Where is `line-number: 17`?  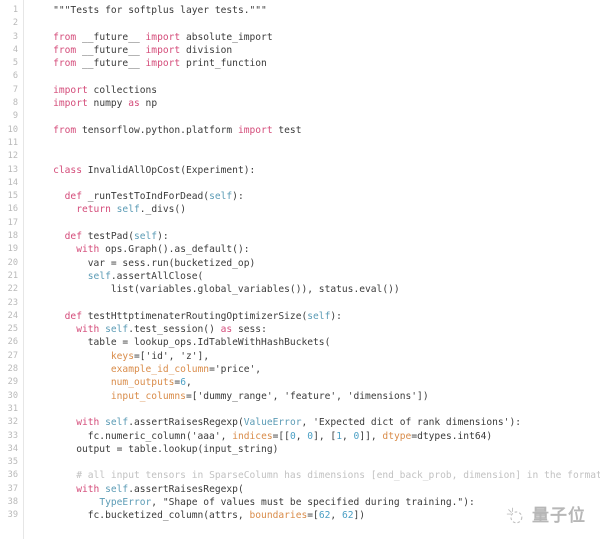
line-number: 17 is located at coordinates (12, 222).